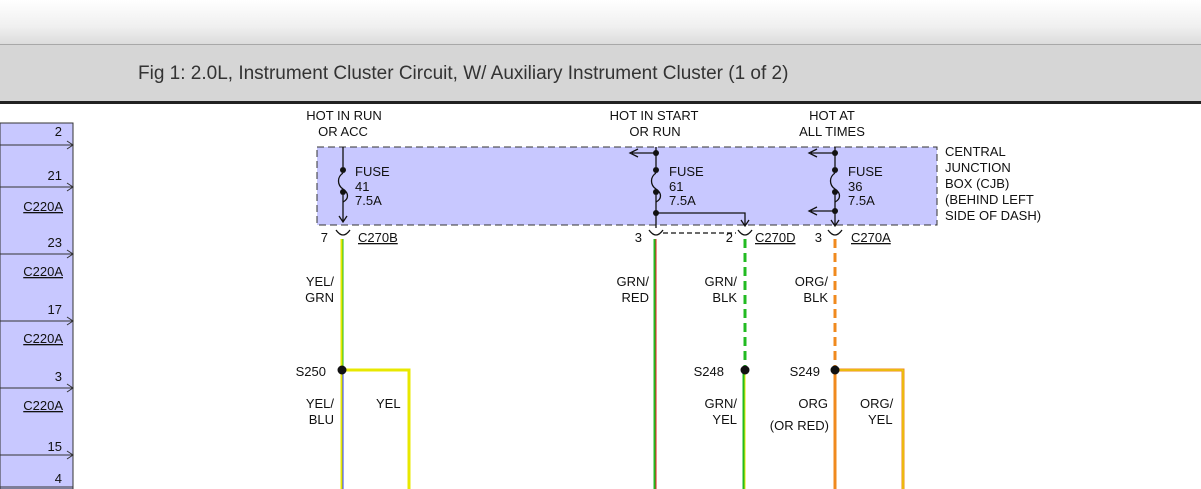 The width and height of the screenshot is (1201, 489). I want to click on power-source-label: HOT IN RUN, so click(344, 115).